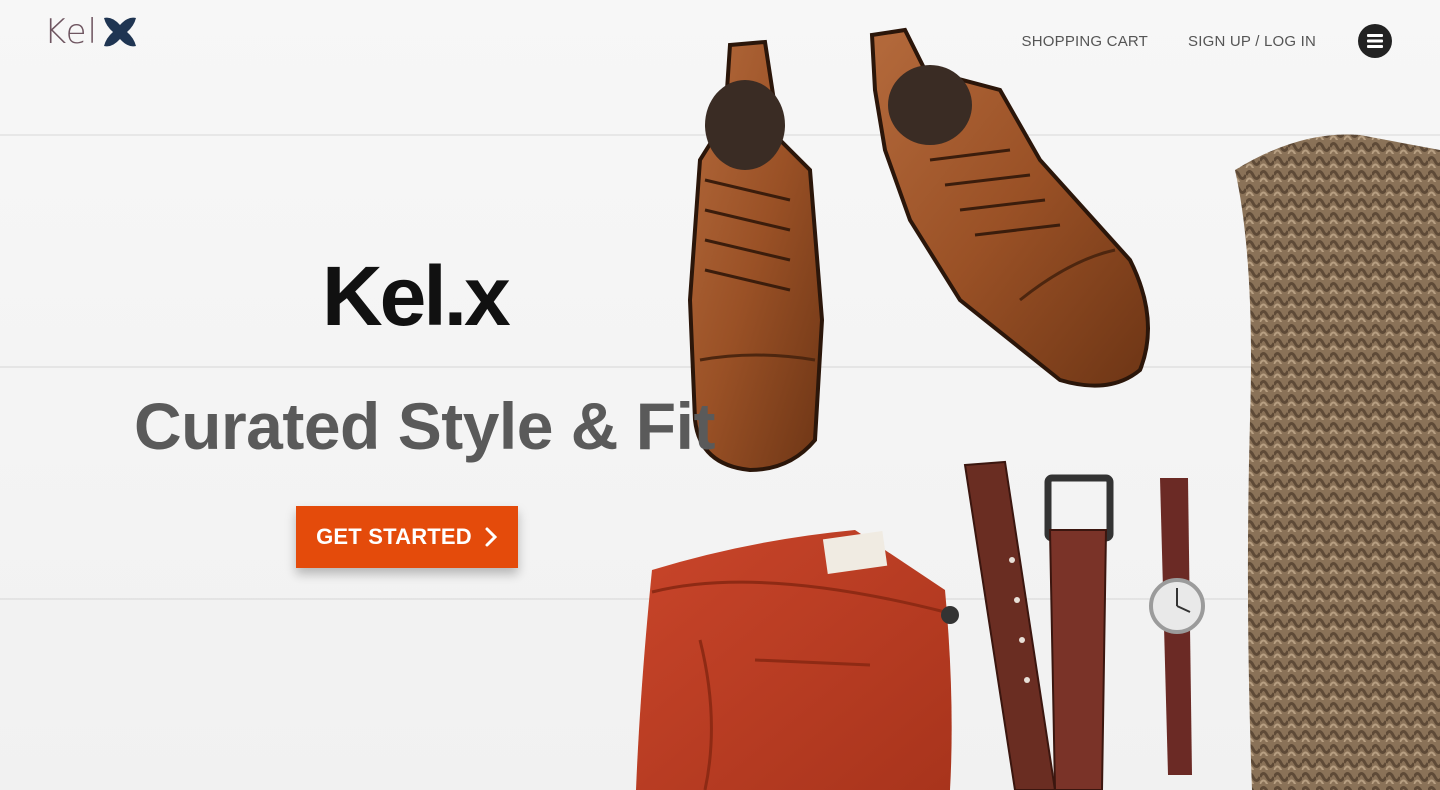  Describe the element at coordinates (1009, 207) in the screenshot. I see `right-boot` at that location.